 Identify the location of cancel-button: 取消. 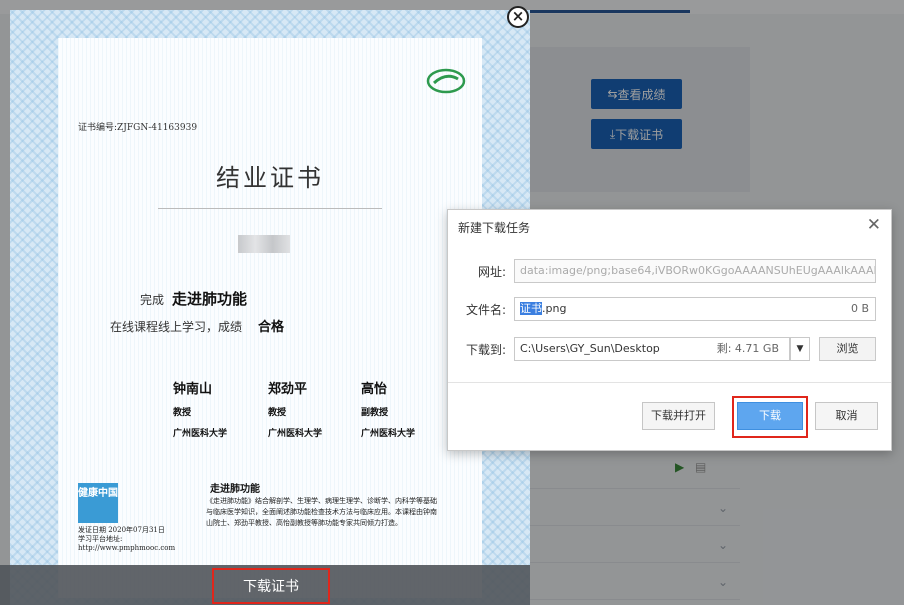
(846, 416).